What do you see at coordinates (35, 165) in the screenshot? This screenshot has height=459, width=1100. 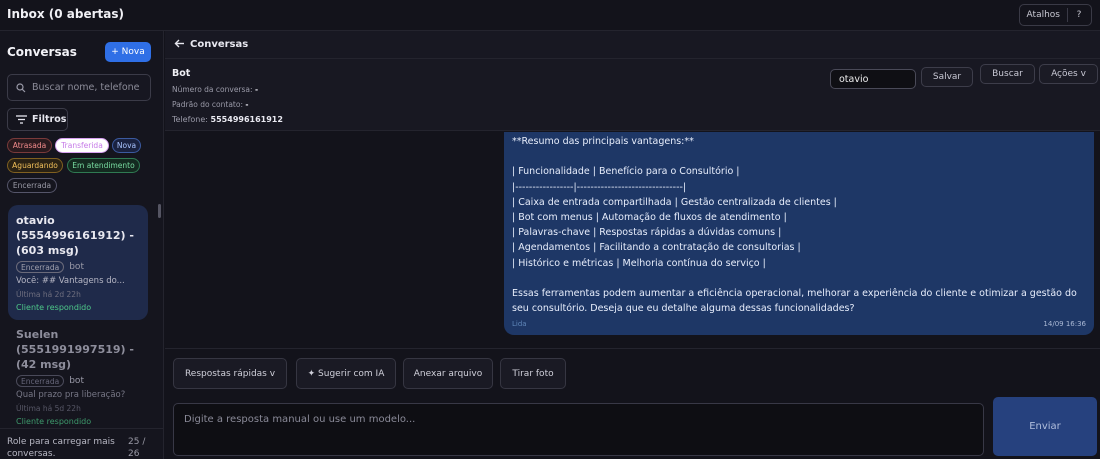 I see `chip-aguardando: Aguardando` at bounding box center [35, 165].